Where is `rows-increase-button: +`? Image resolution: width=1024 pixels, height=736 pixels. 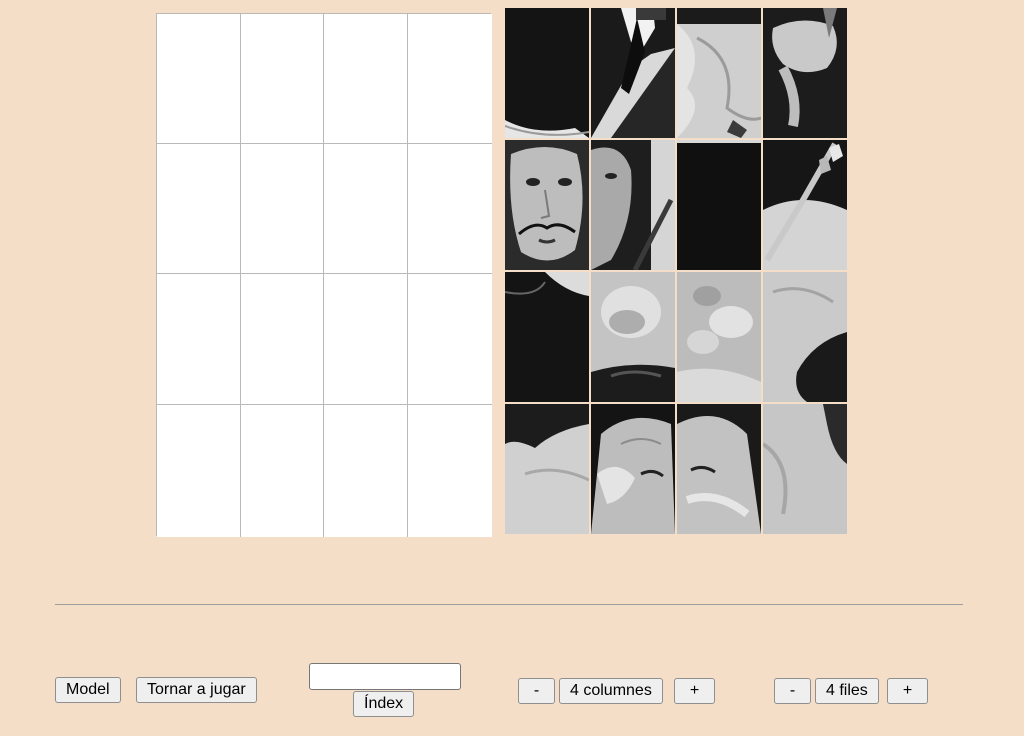 rows-increase-button: + is located at coordinates (907, 691).